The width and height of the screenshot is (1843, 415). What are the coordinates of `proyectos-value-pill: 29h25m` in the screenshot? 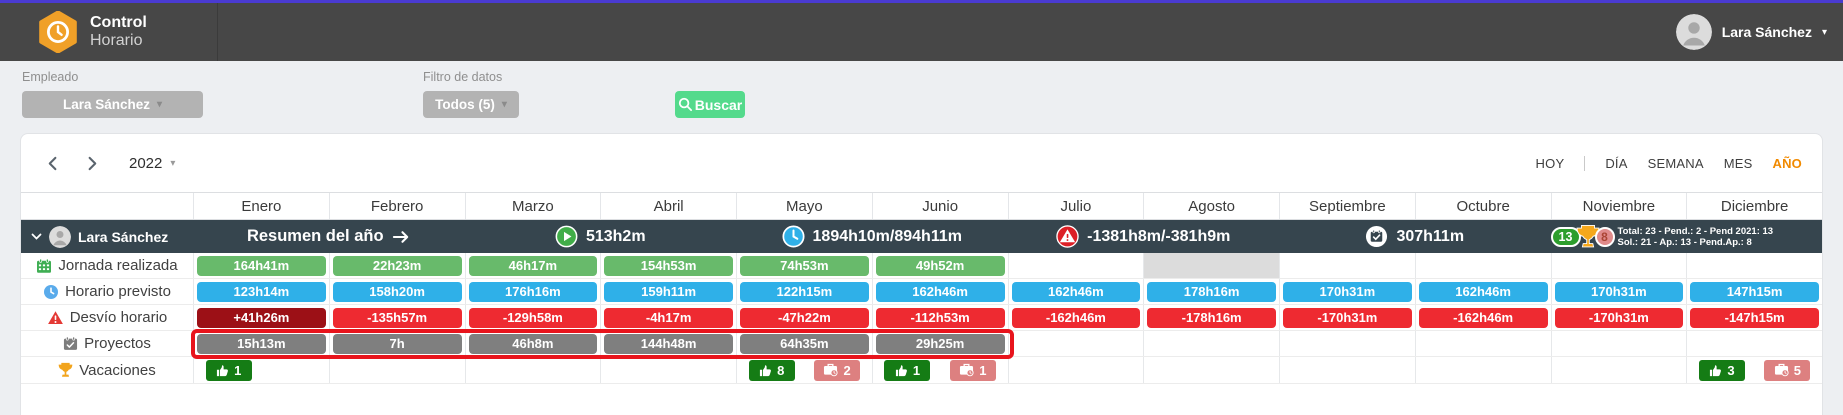 It's located at (940, 343).